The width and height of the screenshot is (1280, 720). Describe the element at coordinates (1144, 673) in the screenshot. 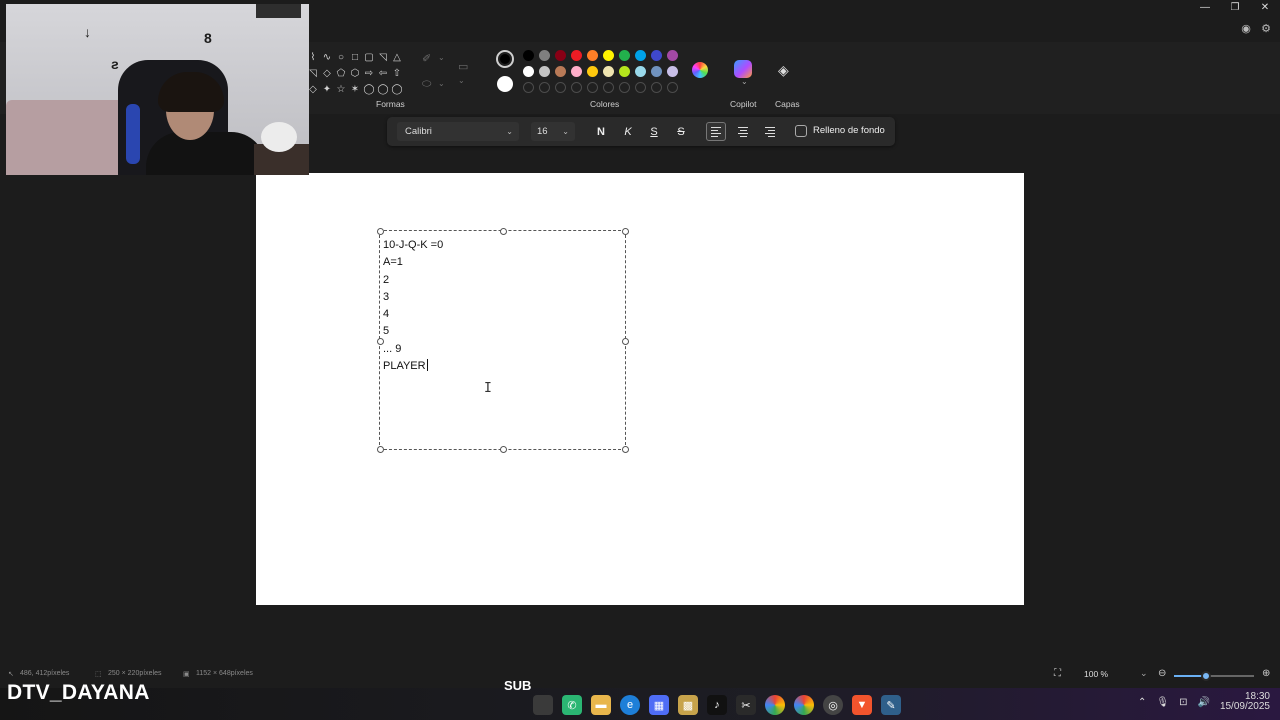

I see `chevron-down-icon: ⌄` at that location.